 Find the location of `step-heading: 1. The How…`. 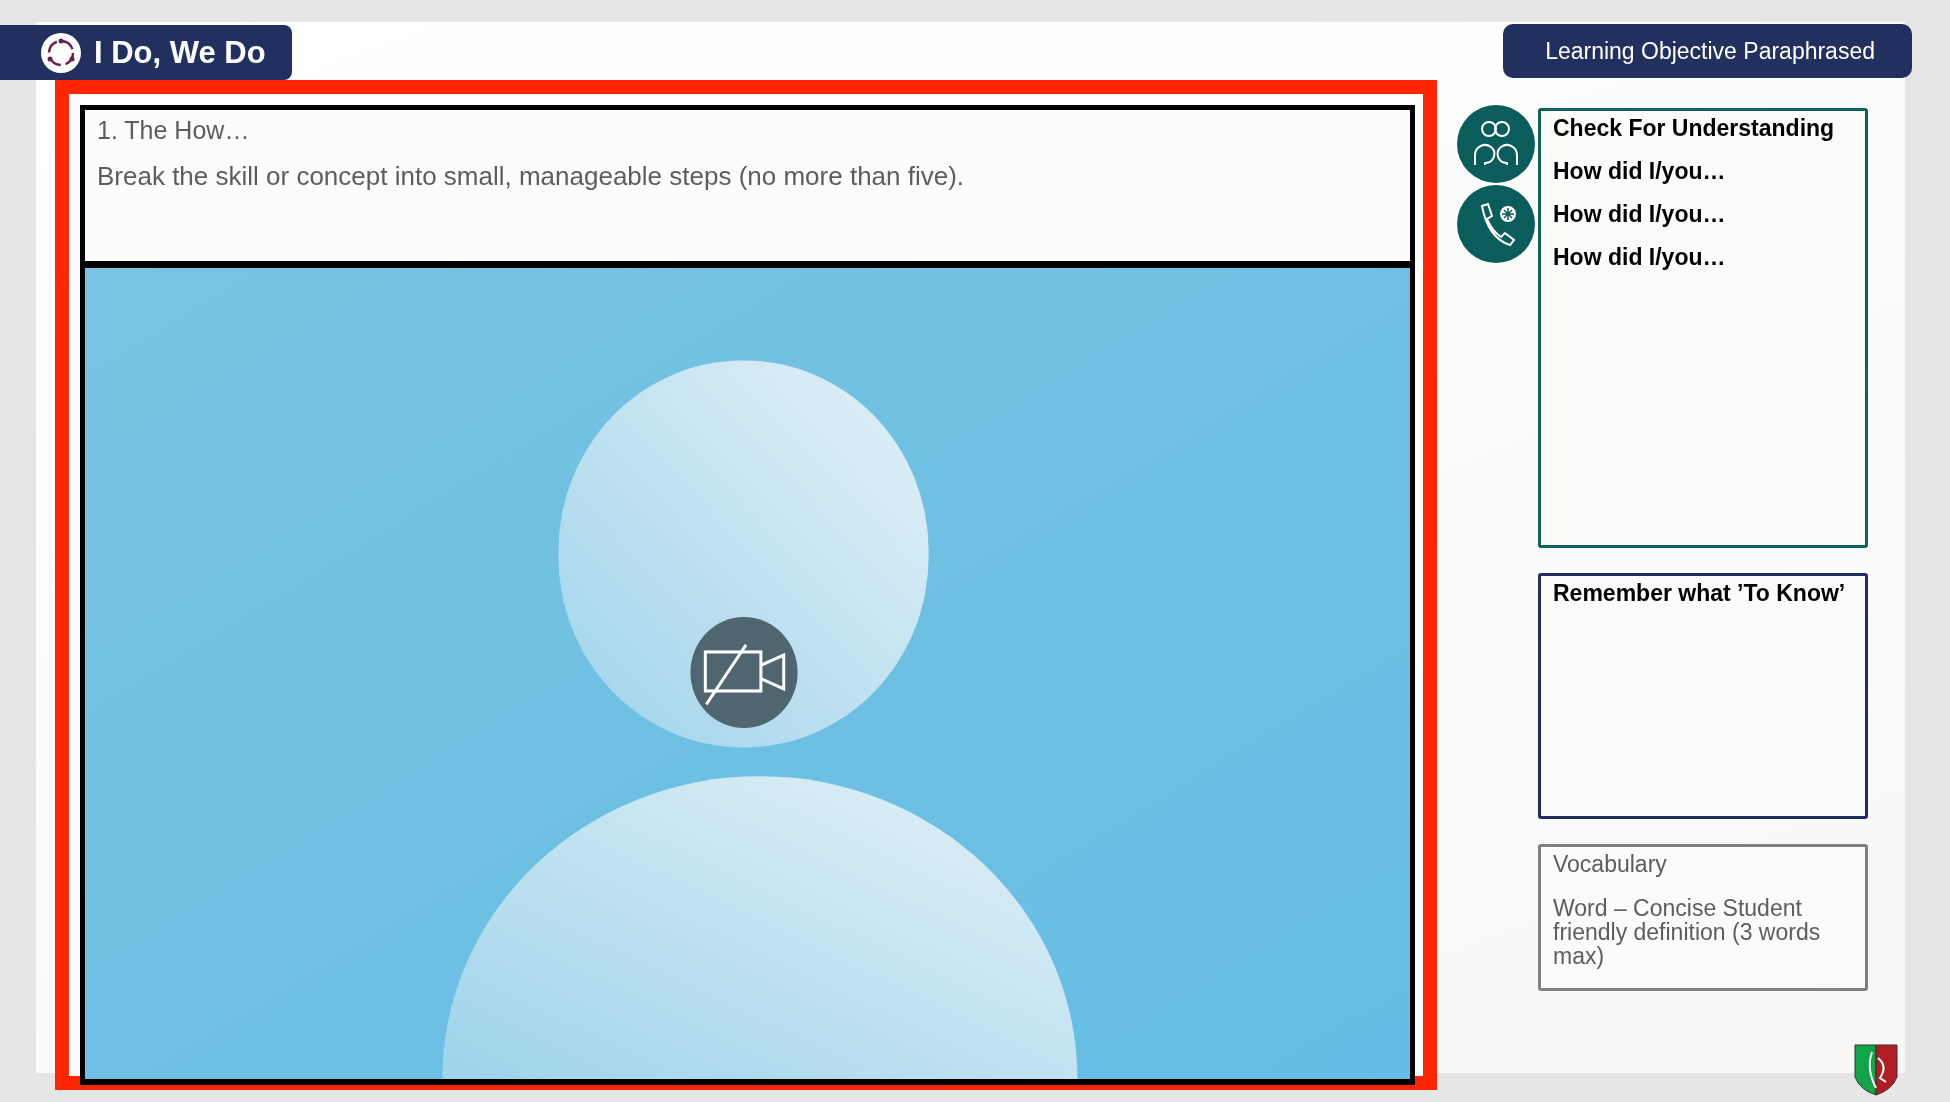

step-heading: 1. The How… is located at coordinates (174, 130).